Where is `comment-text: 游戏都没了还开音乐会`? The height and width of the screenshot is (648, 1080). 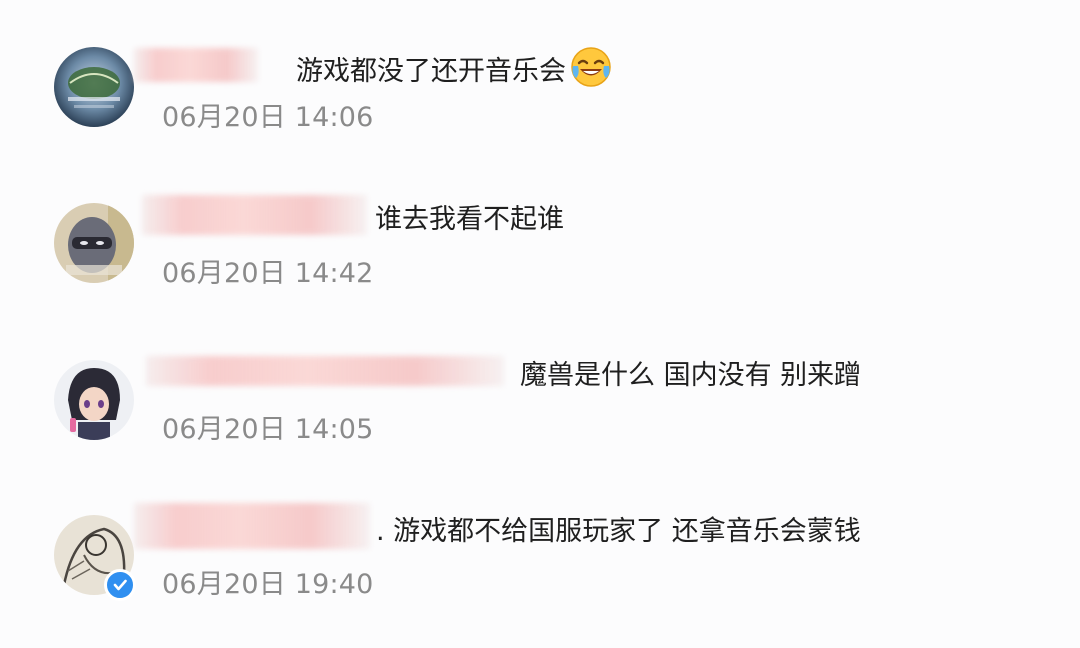 comment-text: 游戏都没了还开音乐会 is located at coordinates (454, 67).